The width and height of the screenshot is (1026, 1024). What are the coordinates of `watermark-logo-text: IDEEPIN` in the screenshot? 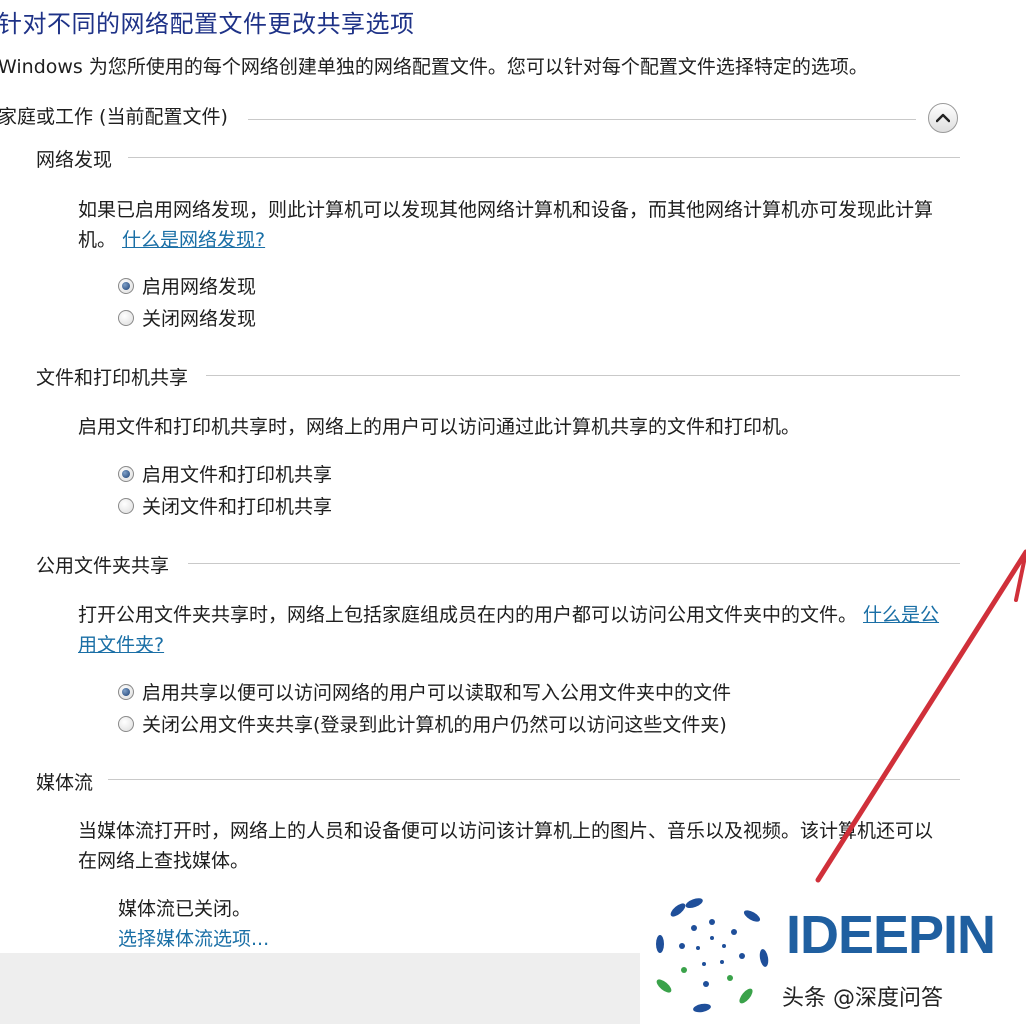 It's located at (891, 935).